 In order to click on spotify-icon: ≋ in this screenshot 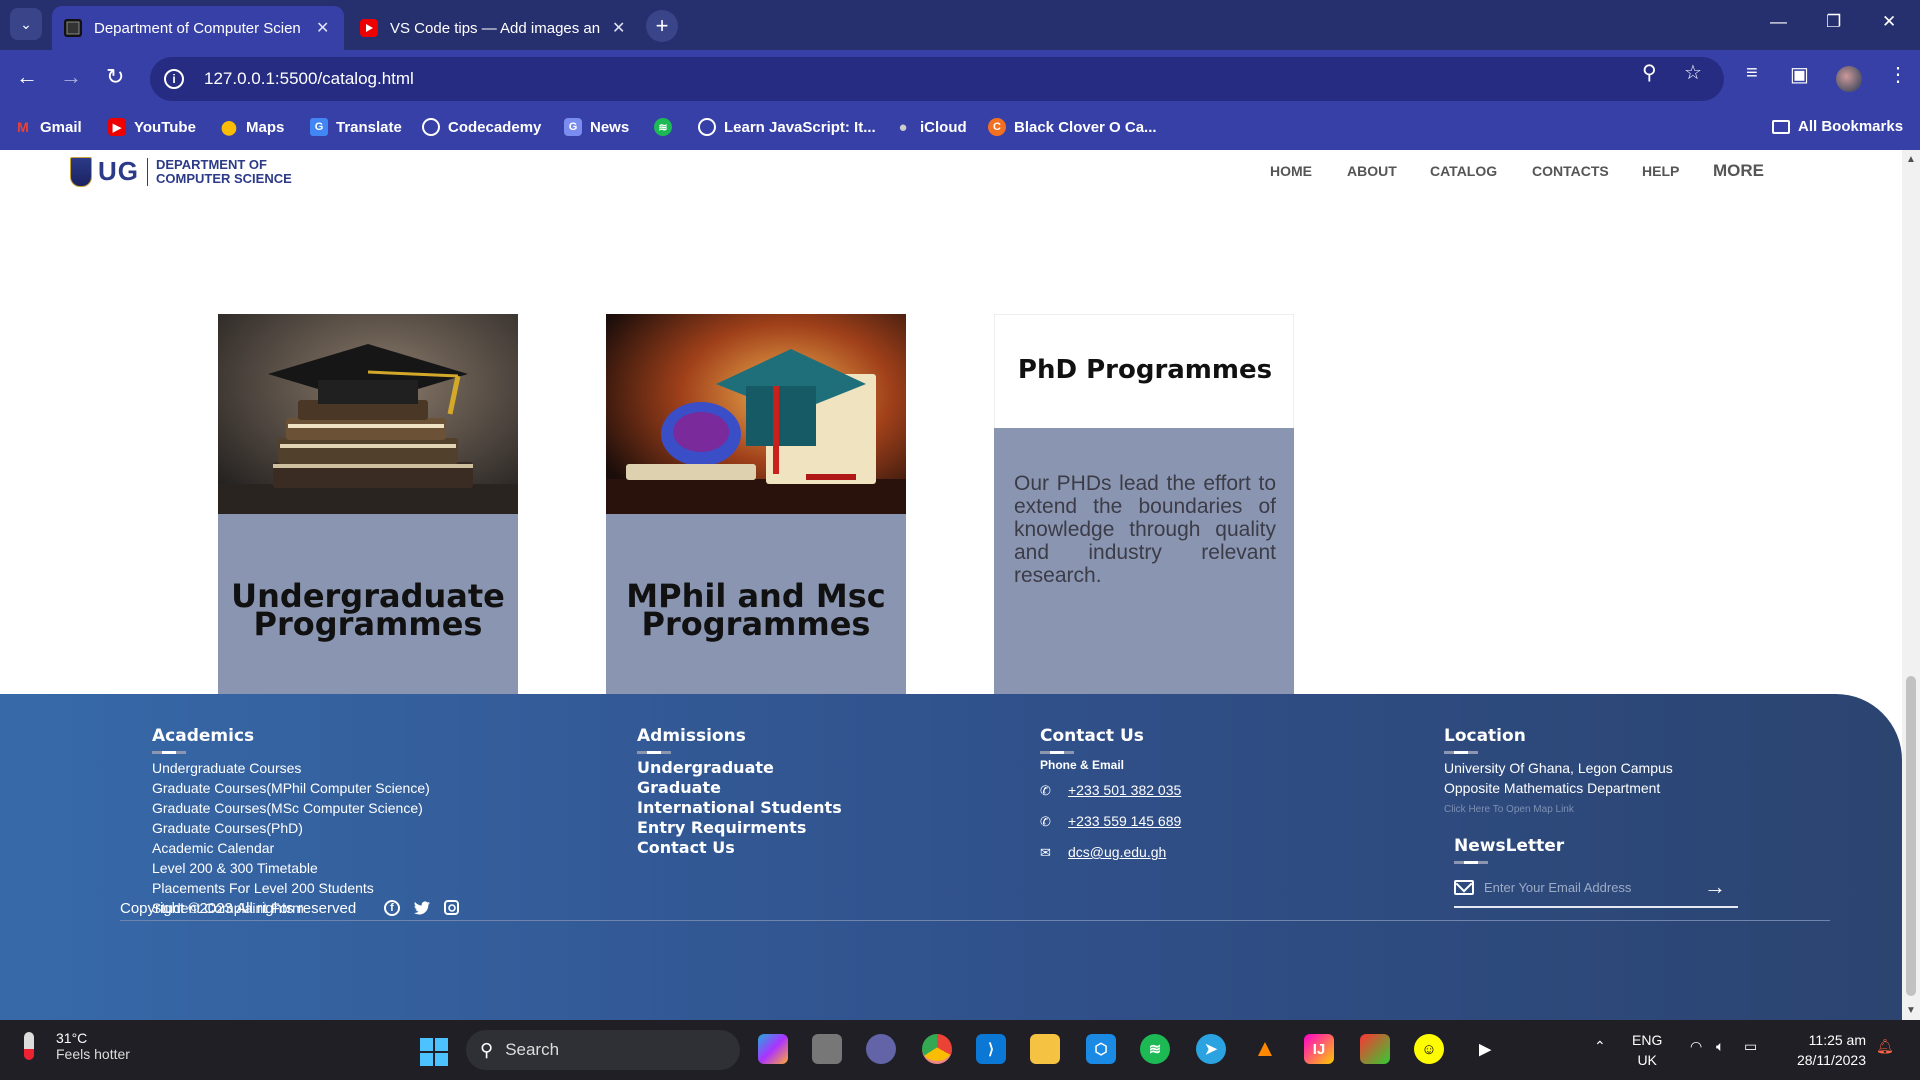, I will do `click(1155, 1049)`.